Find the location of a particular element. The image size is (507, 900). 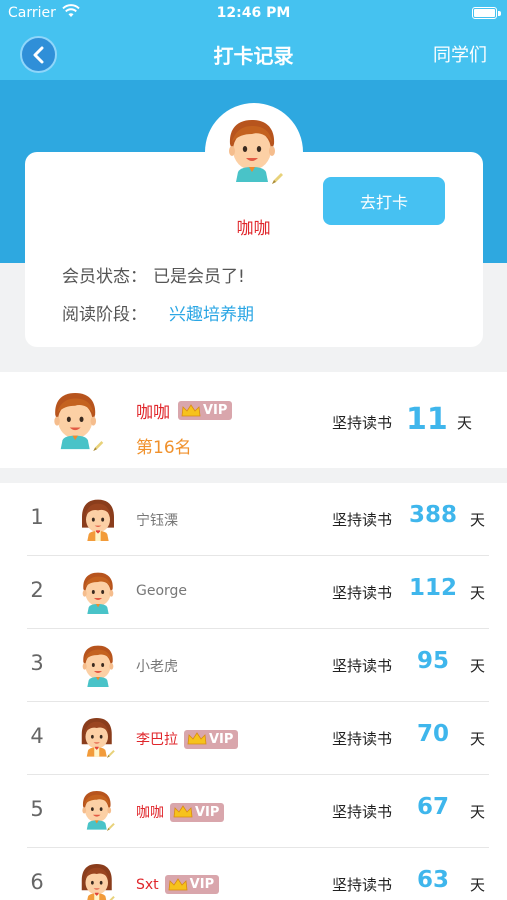

membership-label: 会员状态： is located at coordinates (104, 277).